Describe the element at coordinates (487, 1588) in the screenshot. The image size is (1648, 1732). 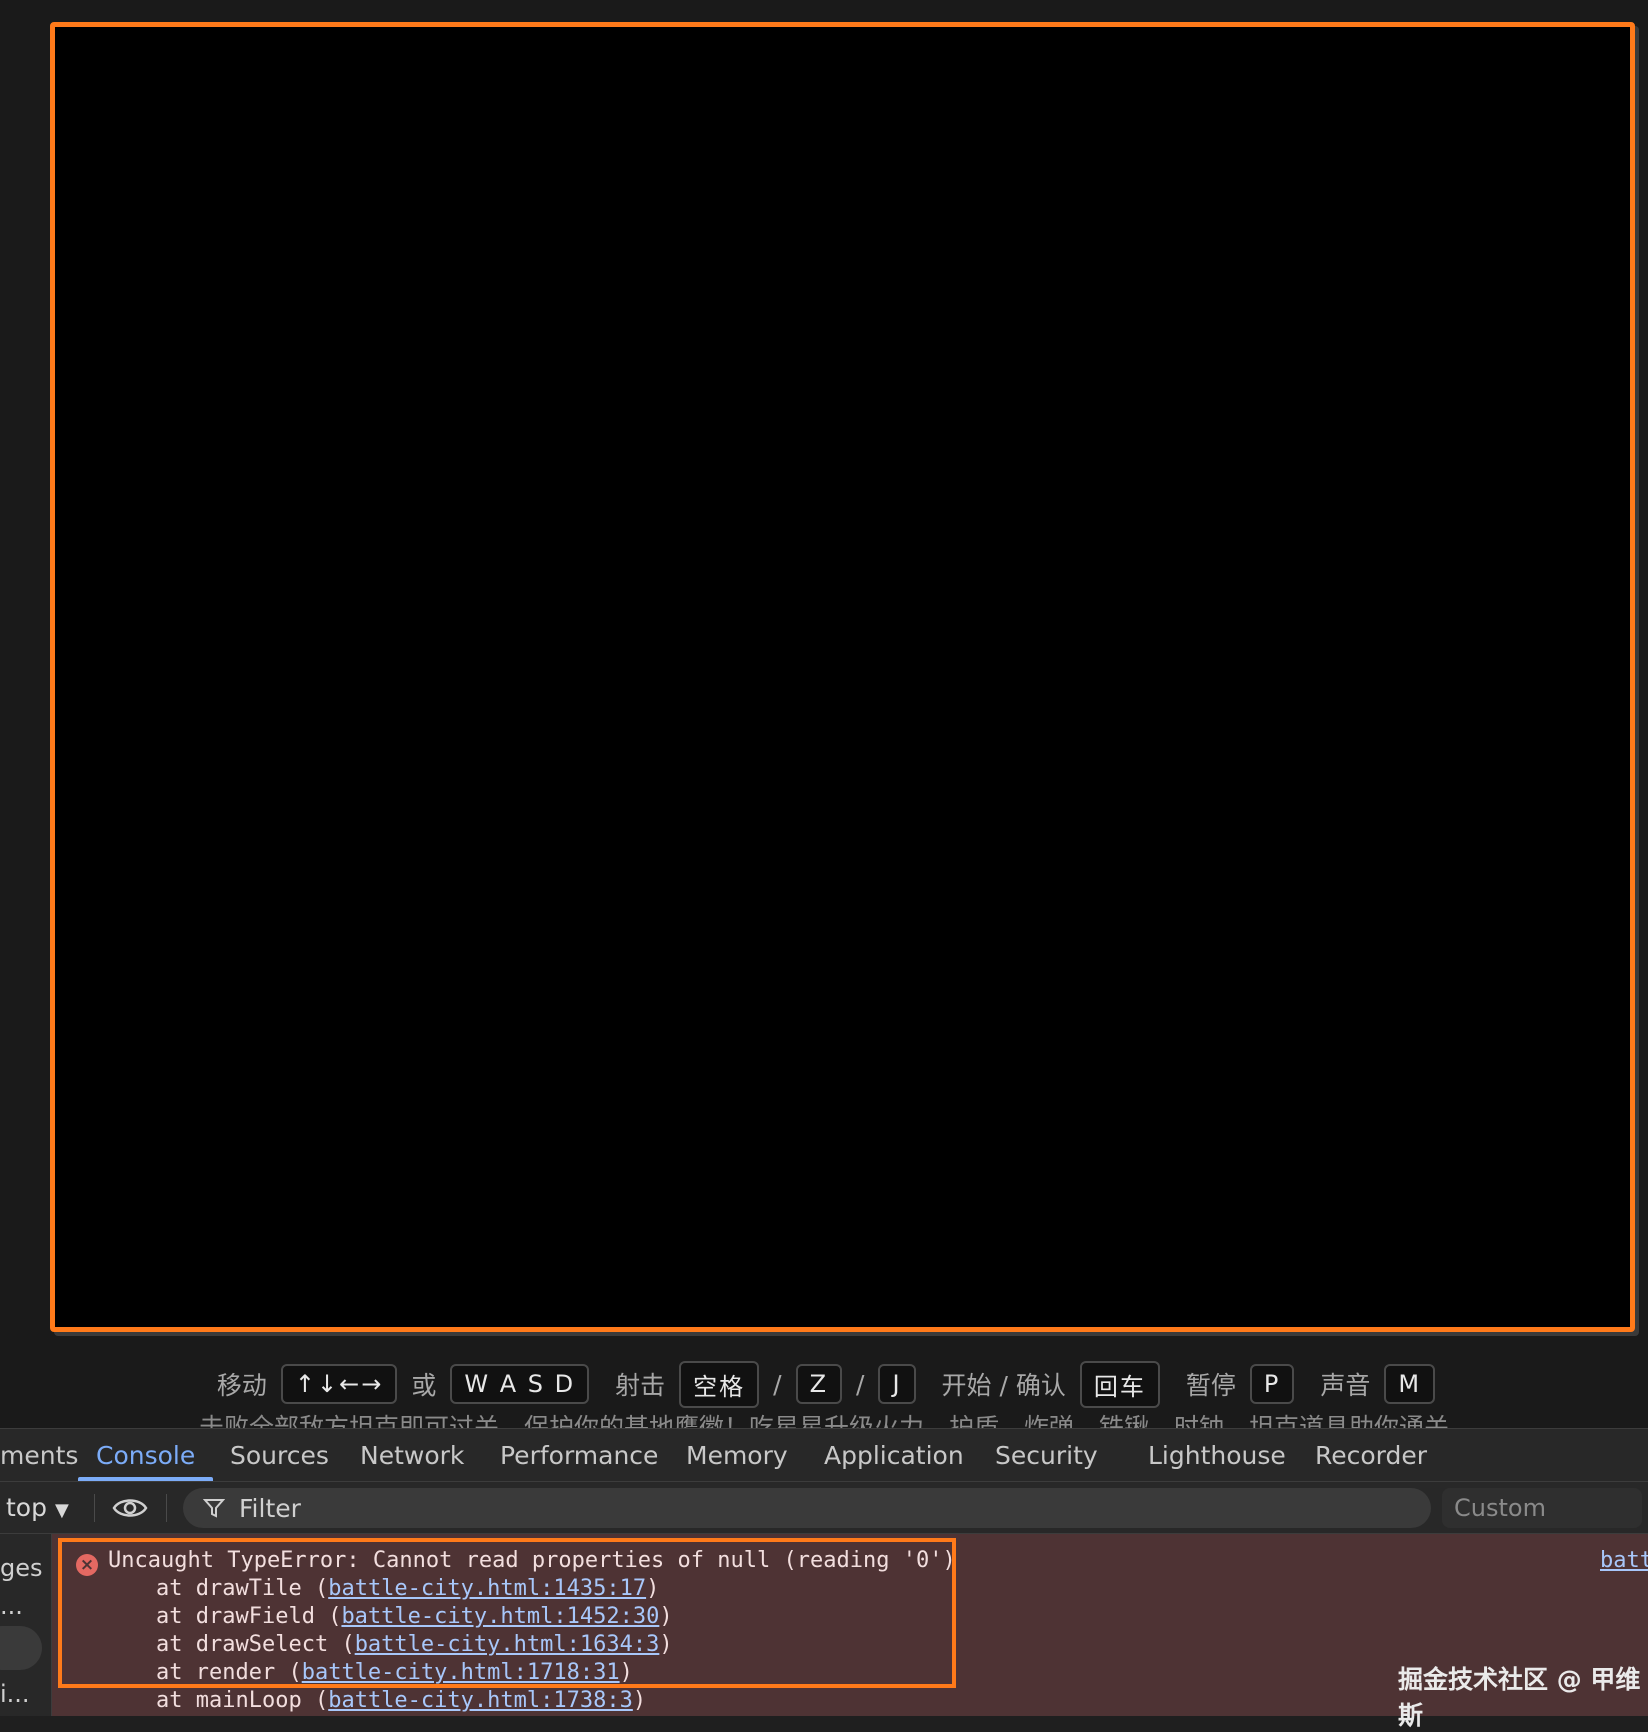
I see `stack-link: battle-city.html:1435:17` at that location.